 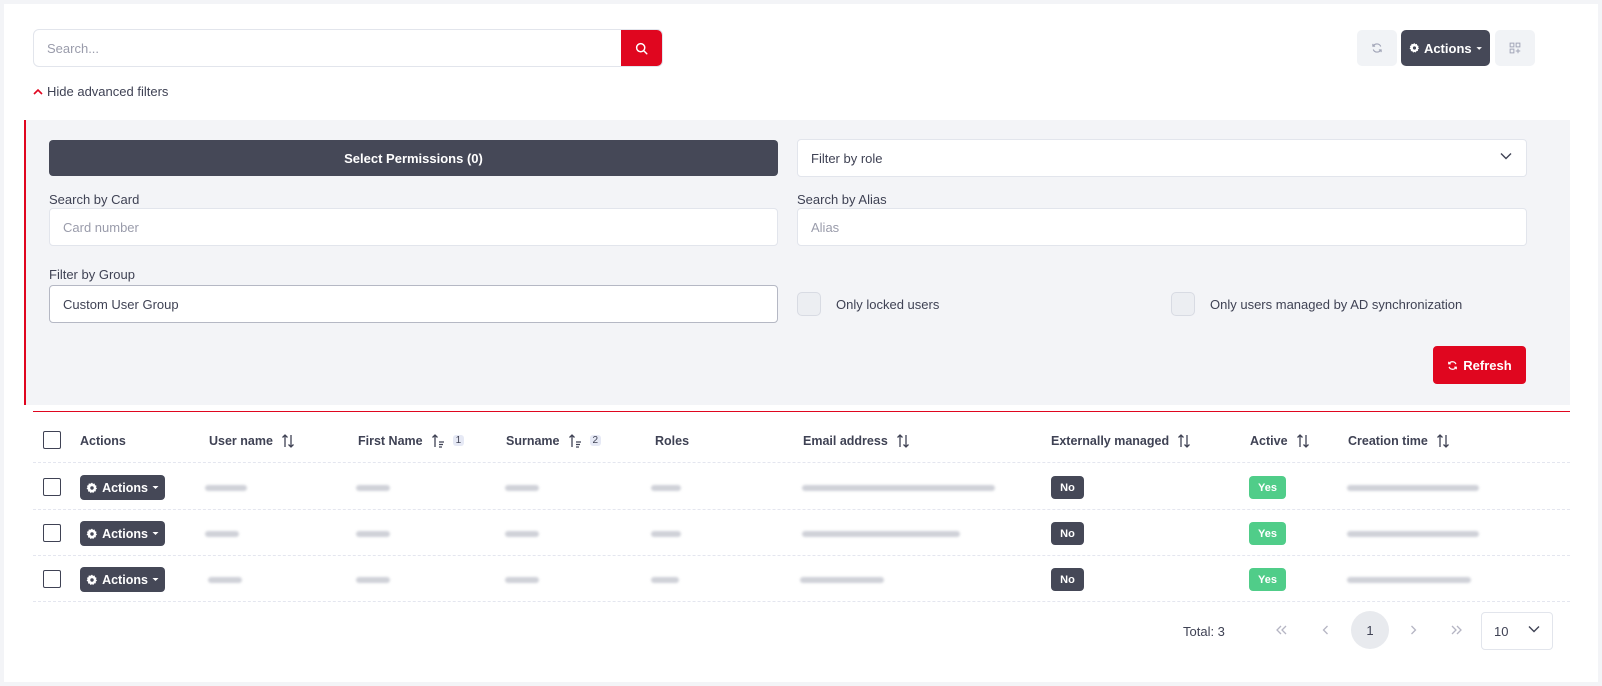 I want to click on prev-page-button, so click(x=1325, y=630).